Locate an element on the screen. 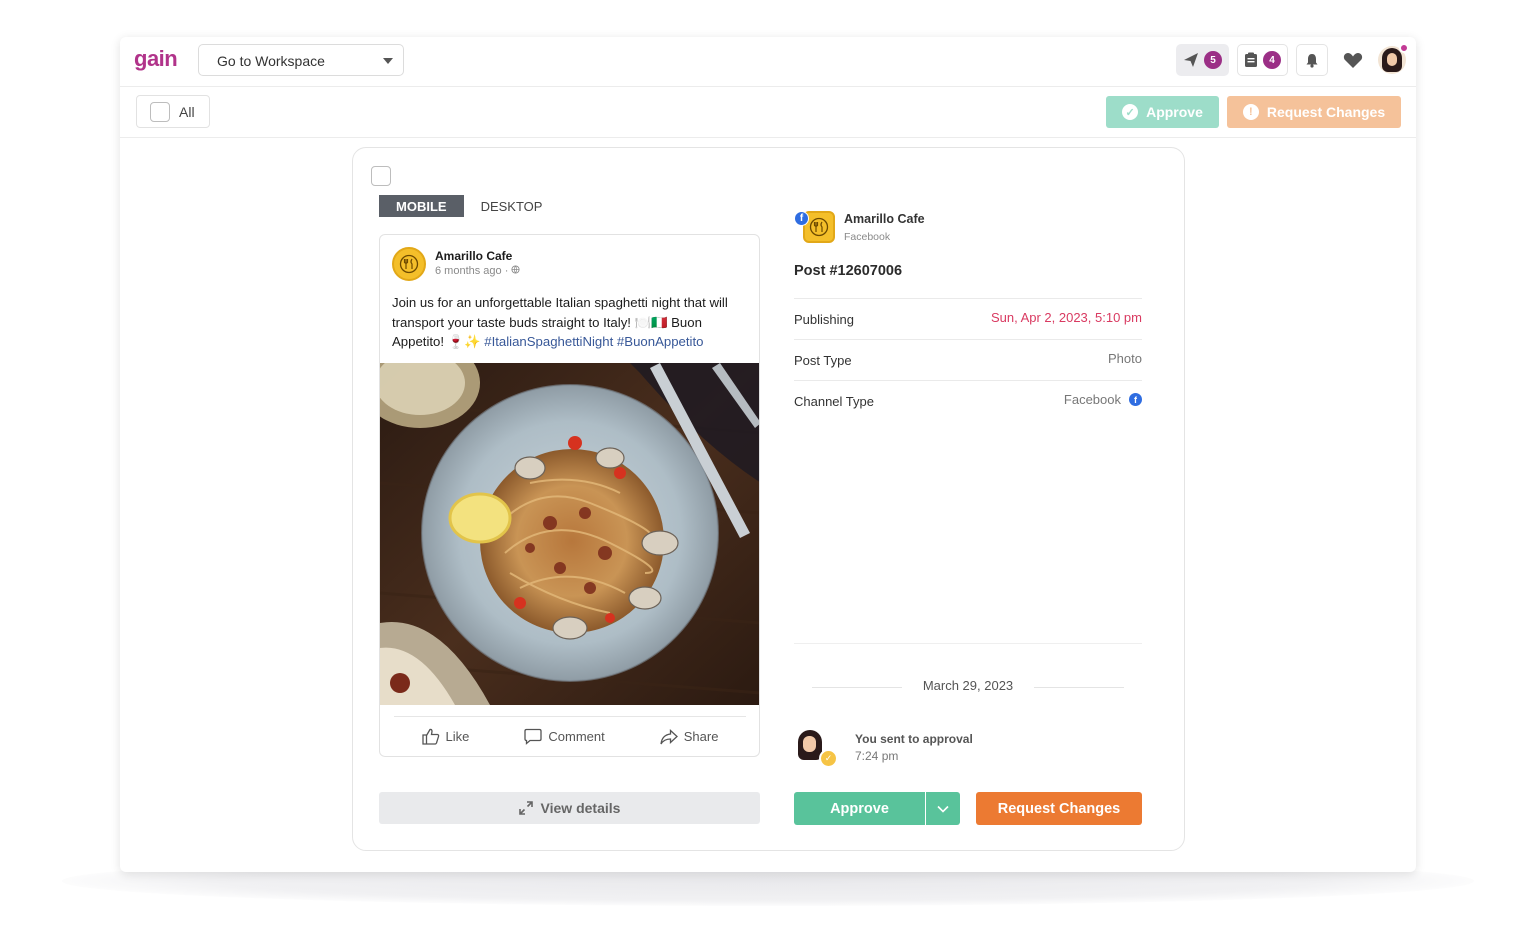 This screenshot has height=928, width=1536. view-details-button: View details is located at coordinates (569, 808).